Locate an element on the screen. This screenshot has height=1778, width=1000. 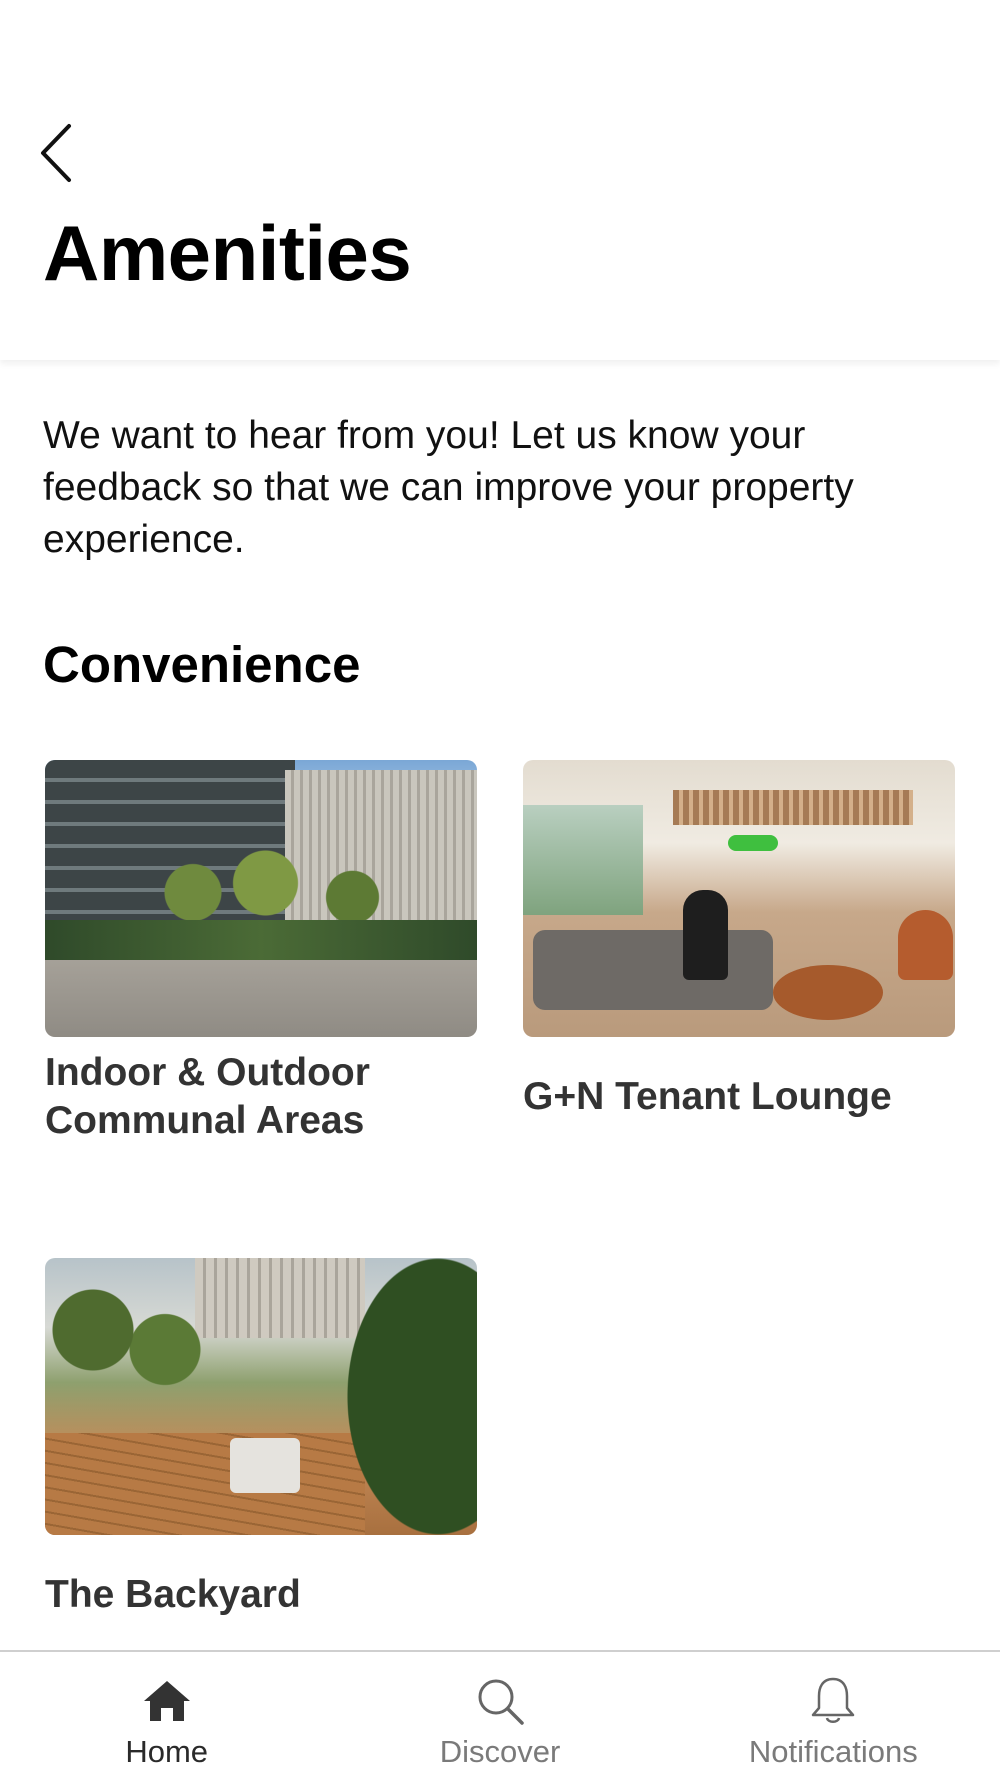
tab-label: Discover is located at coordinates (500, 1751).